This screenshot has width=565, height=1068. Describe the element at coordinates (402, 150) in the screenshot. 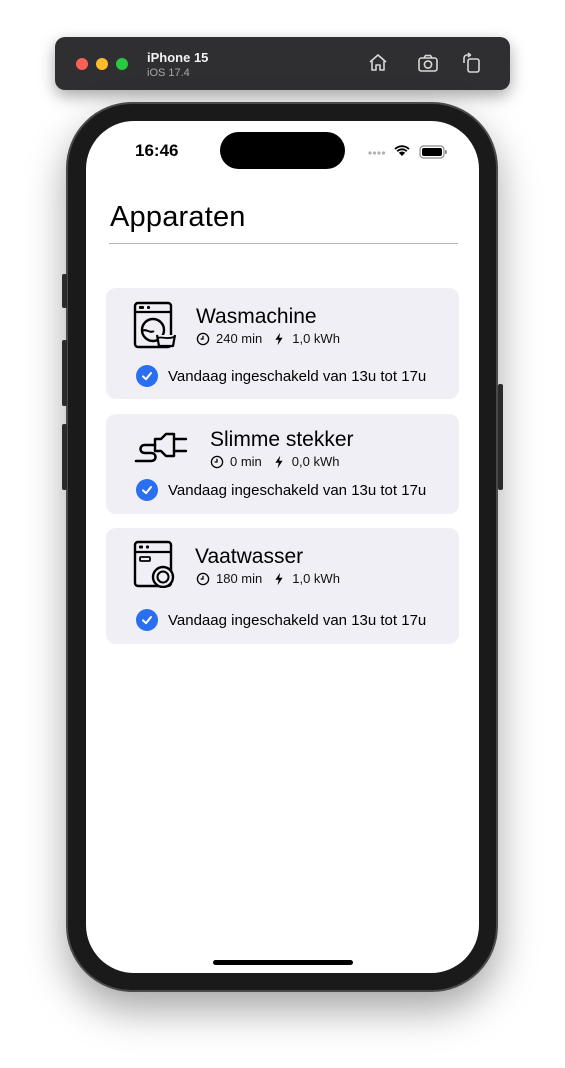

I see `wifi-icon` at that location.